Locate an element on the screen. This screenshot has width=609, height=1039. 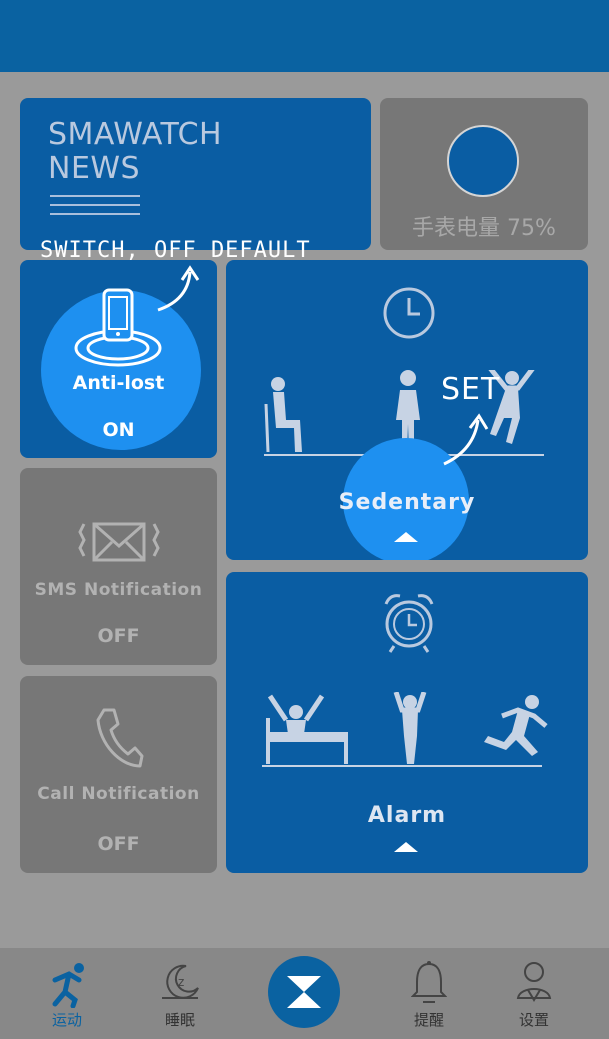
moon-icon: z is located at coordinates (180, 981).